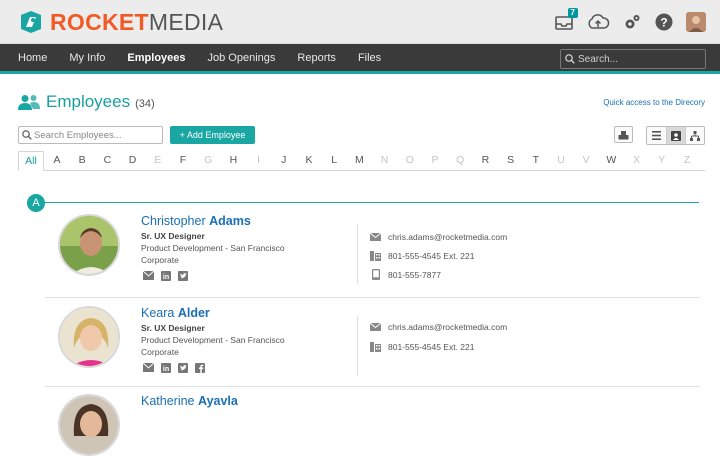  Describe the element at coordinates (32, 58) in the screenshot. I see `nav-item-home: Home` at that location.